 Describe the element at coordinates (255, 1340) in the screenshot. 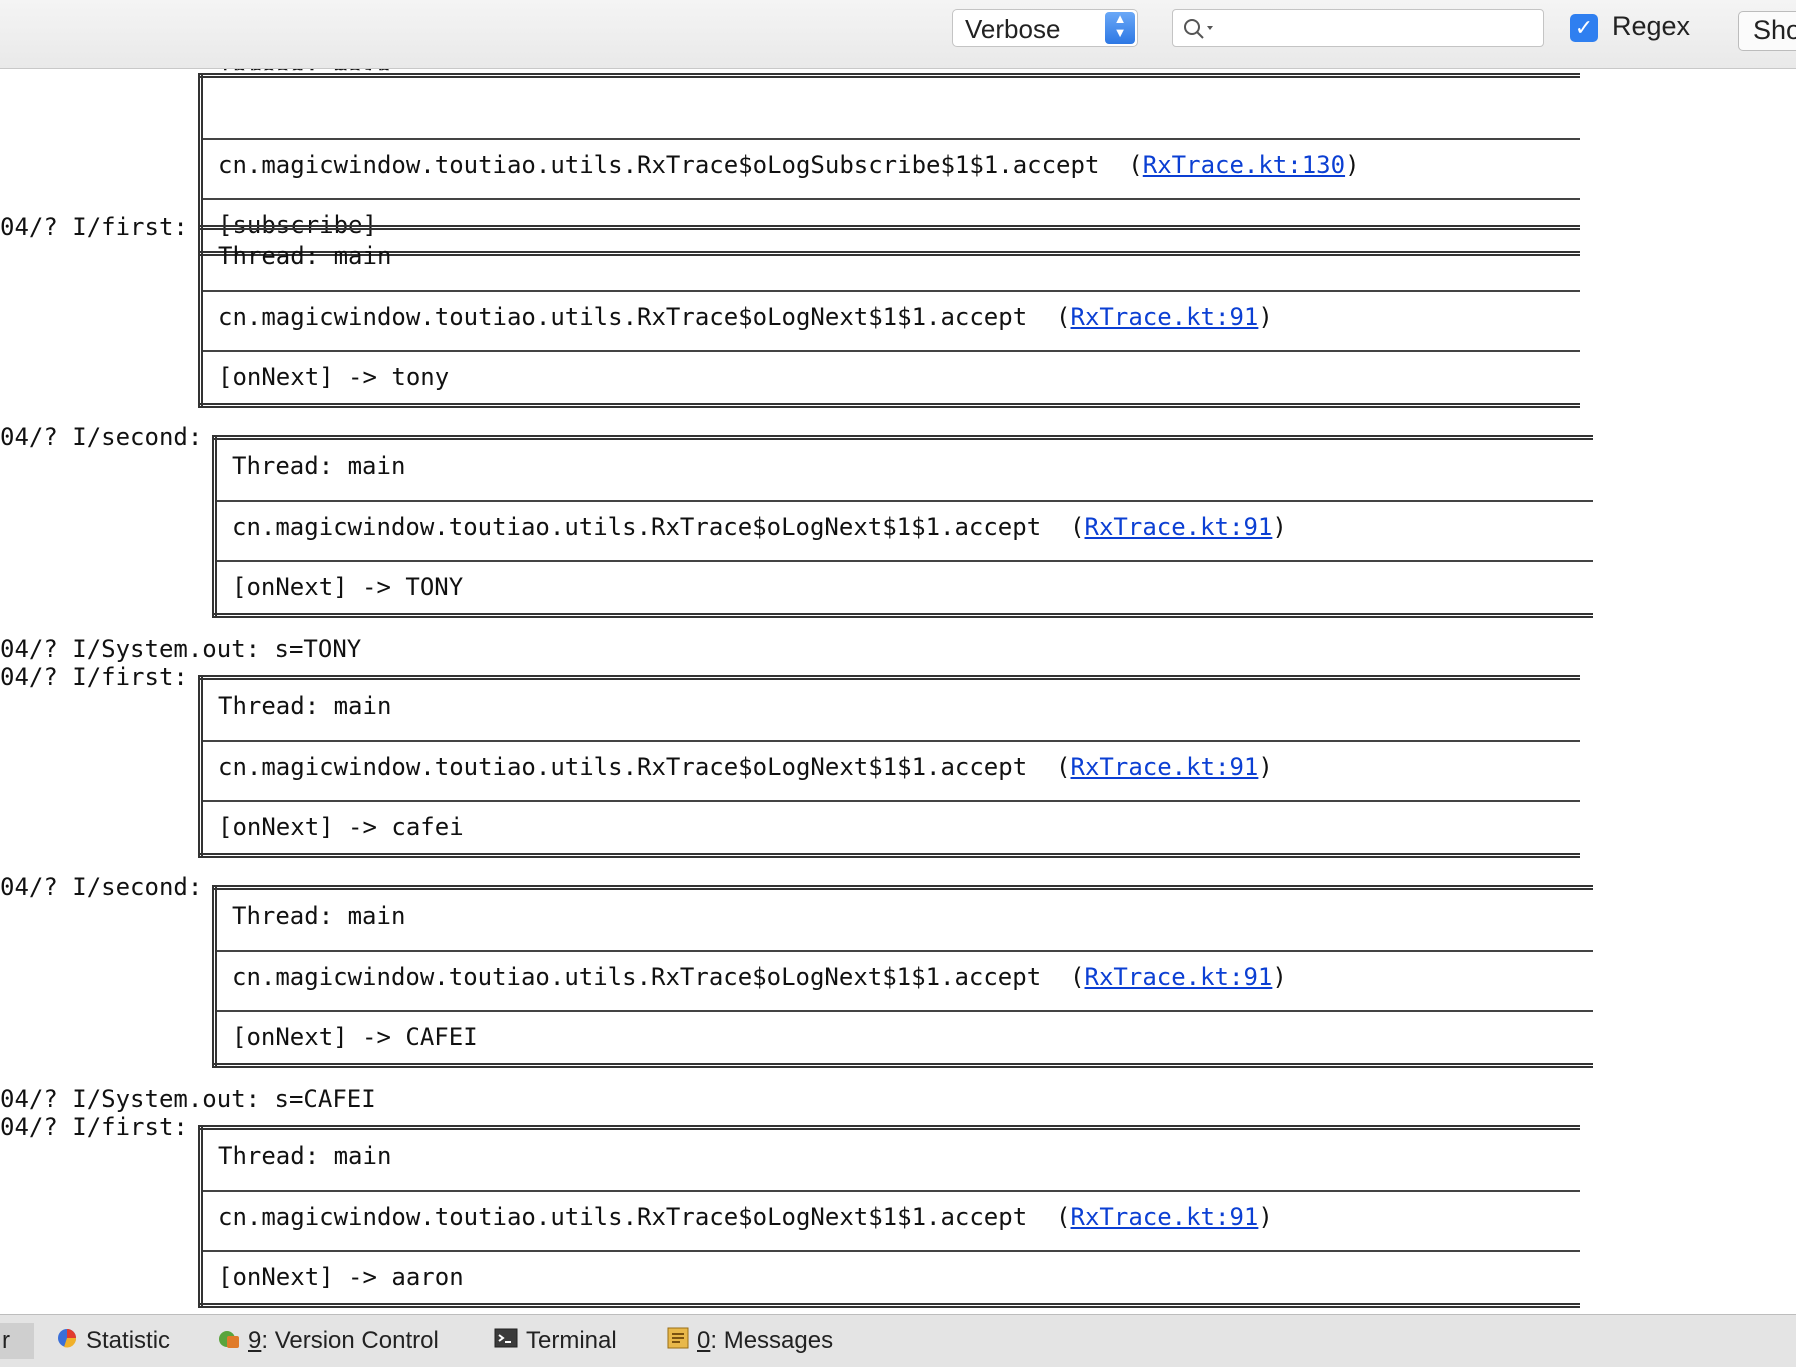

I see `tool-tab-mnemonic: 9` at that location.